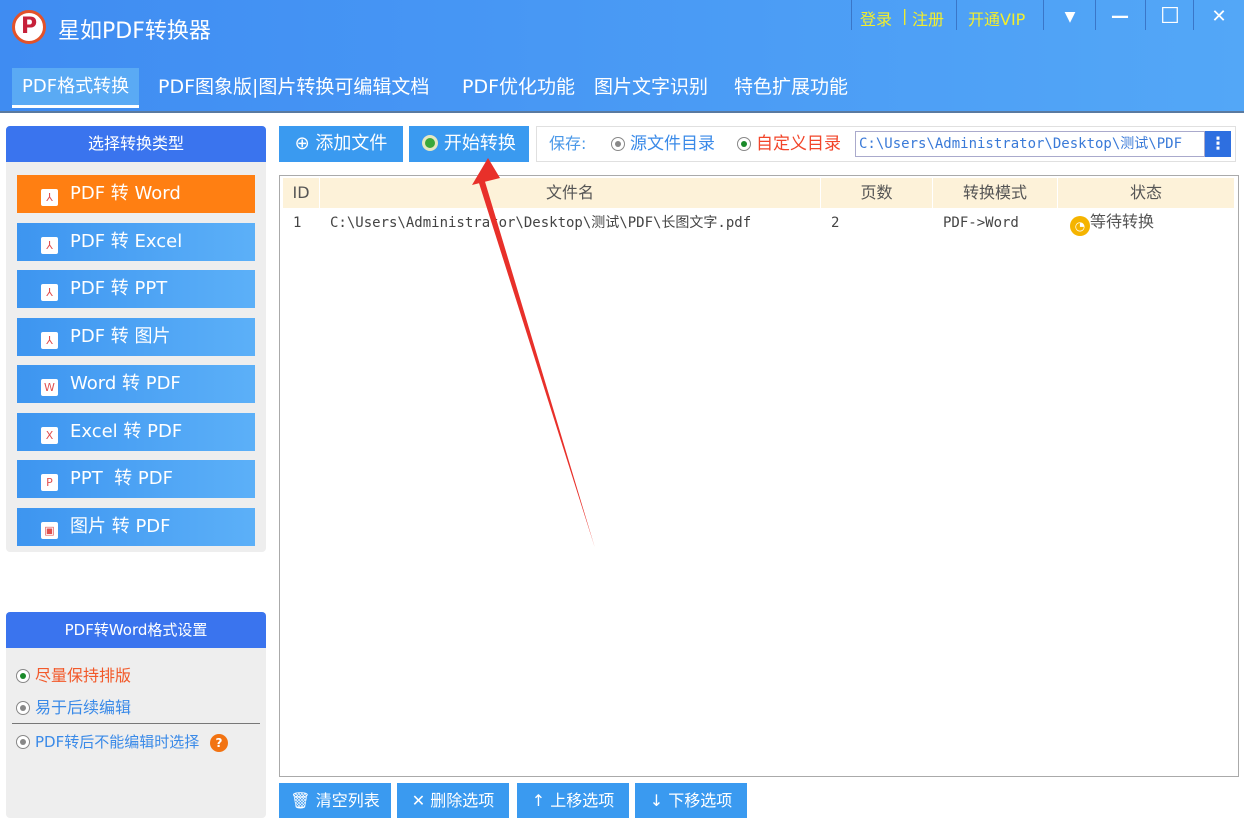 This screenshot has width=1244, height=825. Describe the element at coordinates (835, 223) in the screenshot. I see `cell-pages: 2` at that location.